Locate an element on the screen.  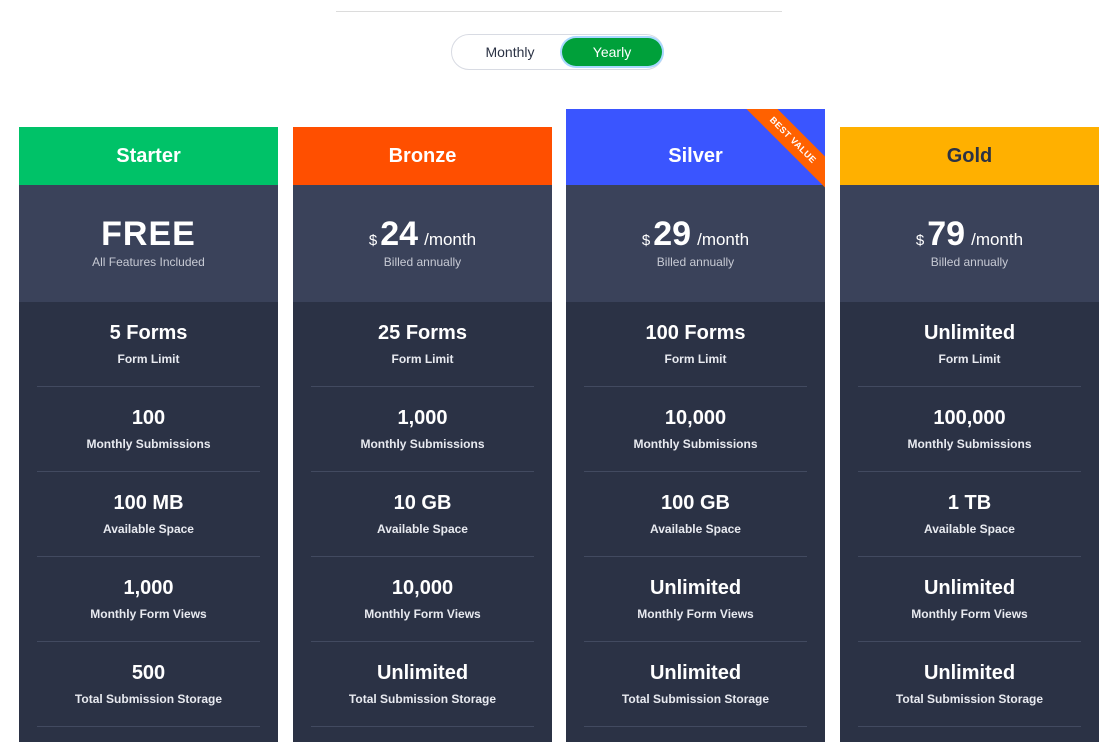
feature-item: 25 Forms Form Limit is located at coordinates (422, 344).